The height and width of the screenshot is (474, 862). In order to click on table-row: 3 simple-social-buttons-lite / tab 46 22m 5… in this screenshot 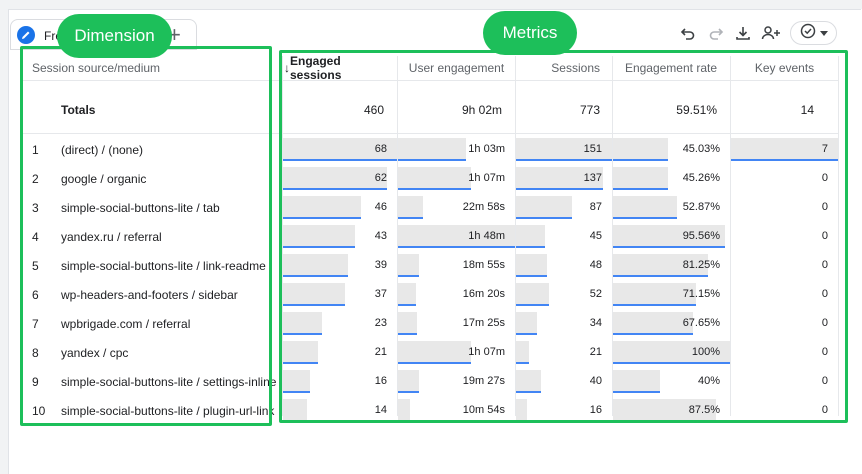, I will do `click(431, 207)`.